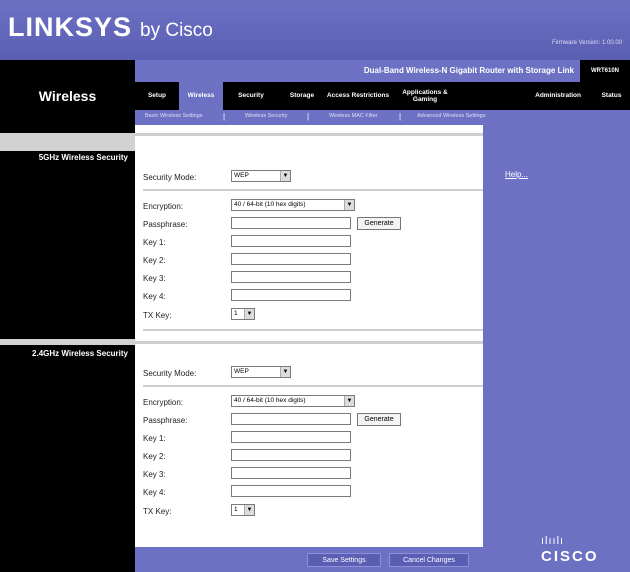 Image resolution: width=630 pixels, height=572 pixels. Describe the element at coordinates (291, 259) in the screenshot. I see `key2-input-5ghz` at that location.